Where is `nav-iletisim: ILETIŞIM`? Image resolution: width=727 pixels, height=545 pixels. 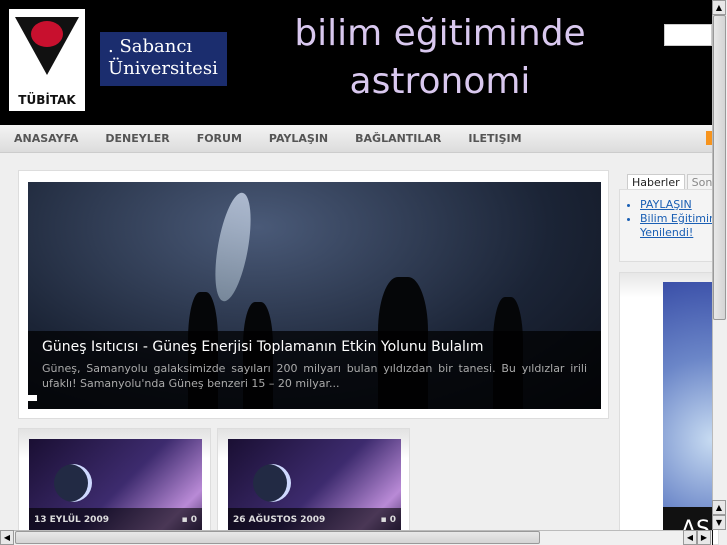
nav-iletisim: ILETIŞIM is located at coordinates (494, 138).